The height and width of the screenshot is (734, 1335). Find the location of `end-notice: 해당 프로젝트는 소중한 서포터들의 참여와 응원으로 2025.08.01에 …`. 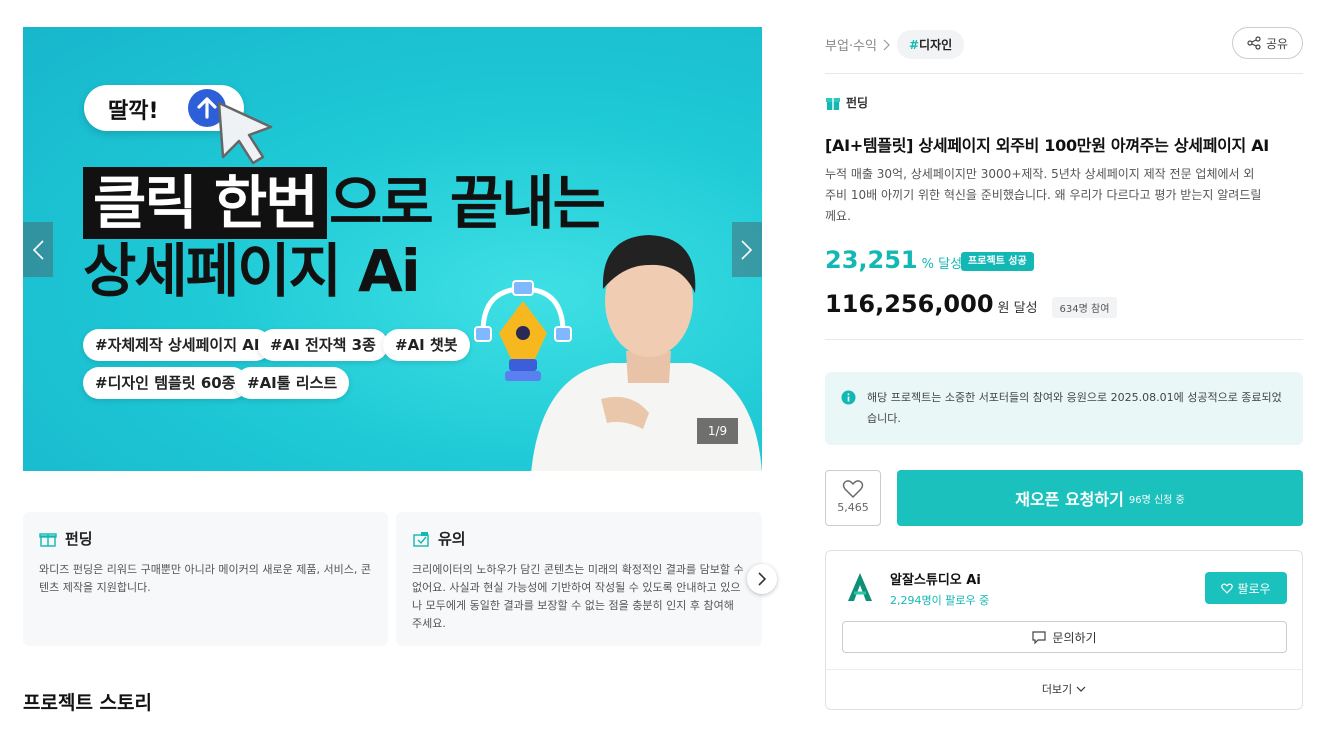

end-notice: 해당 프로젝트는 소중한 서포터들의 참여와 응원으로 2025.08.01에 … is located at coordinates (1064, 408).